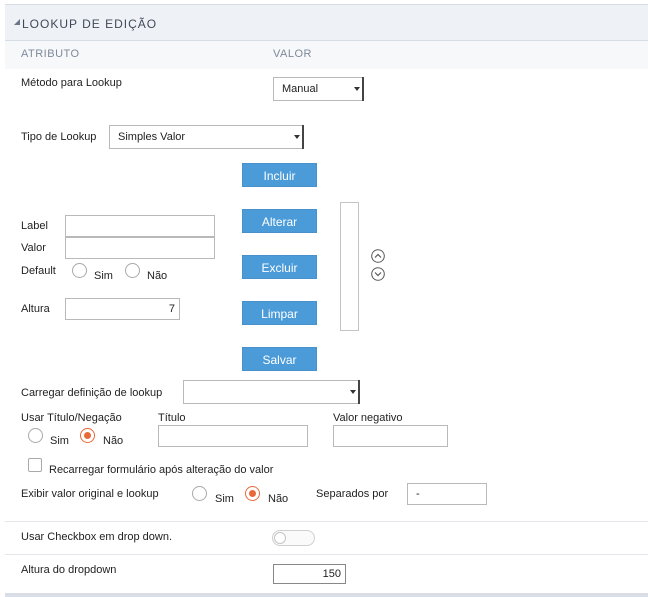 The image size is (648, 597). I want to click on default-nao-radio, so click(132, 270).